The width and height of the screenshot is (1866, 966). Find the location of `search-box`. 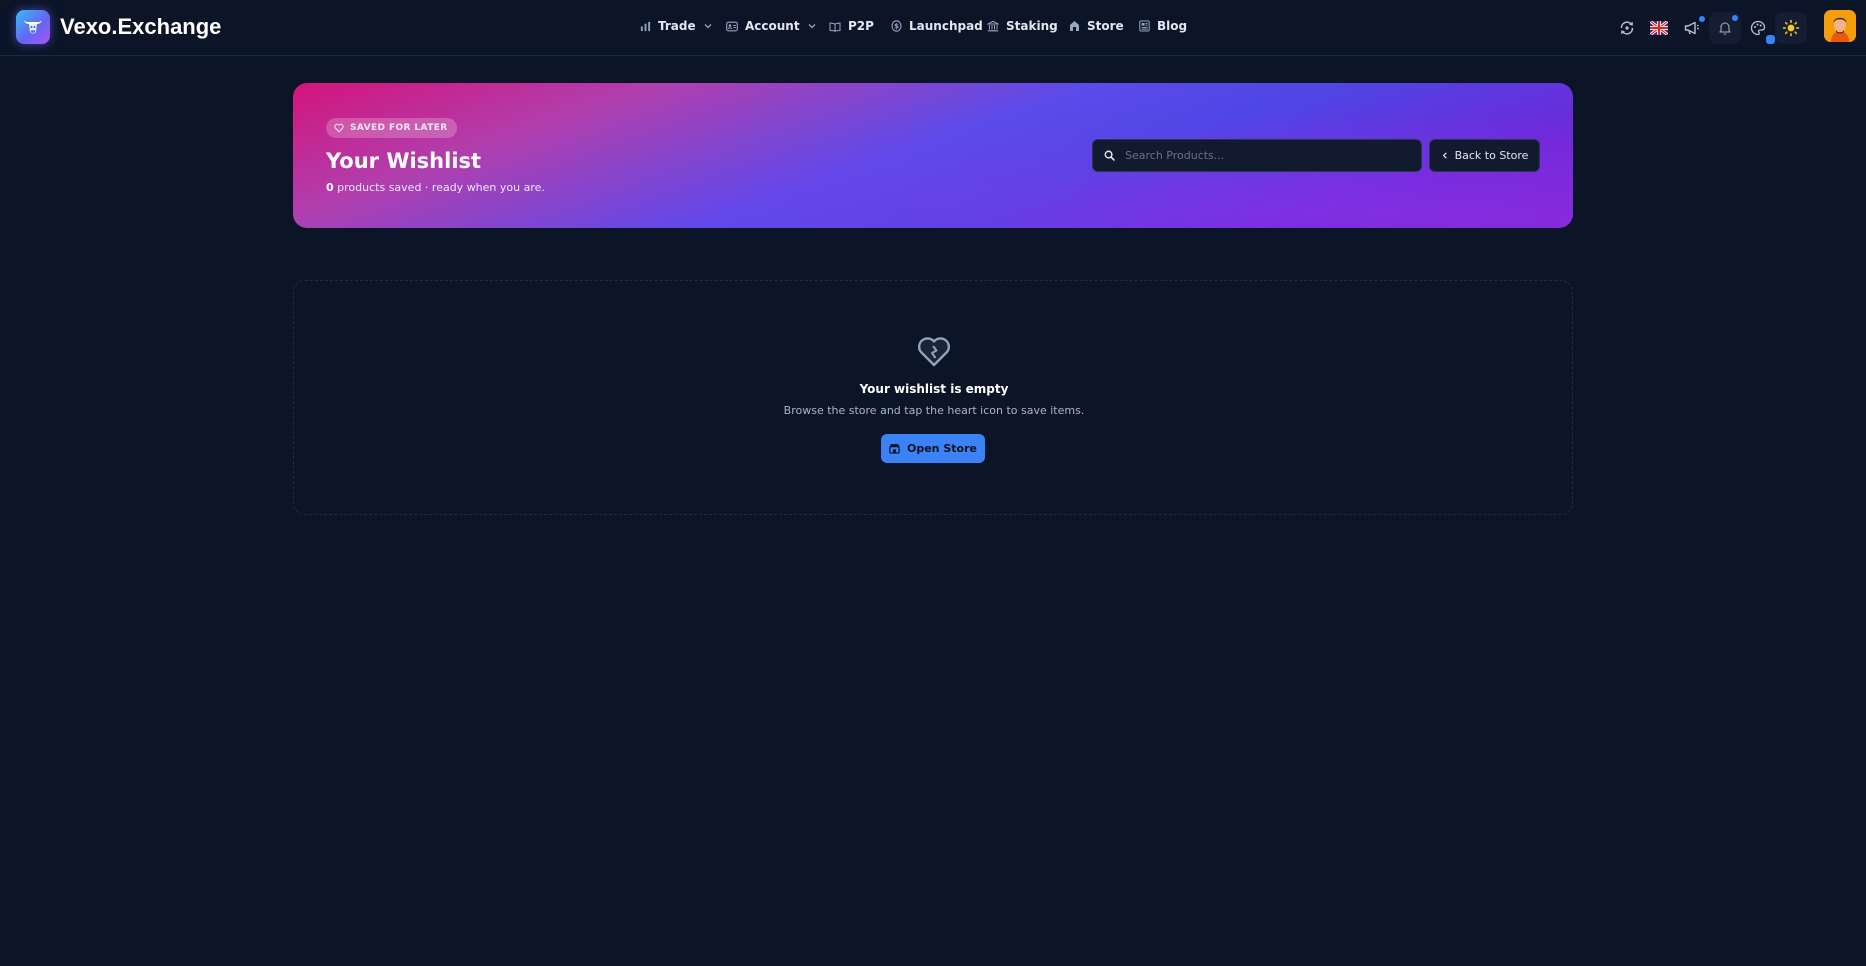

search-box is located at coordinates (1257, 155).